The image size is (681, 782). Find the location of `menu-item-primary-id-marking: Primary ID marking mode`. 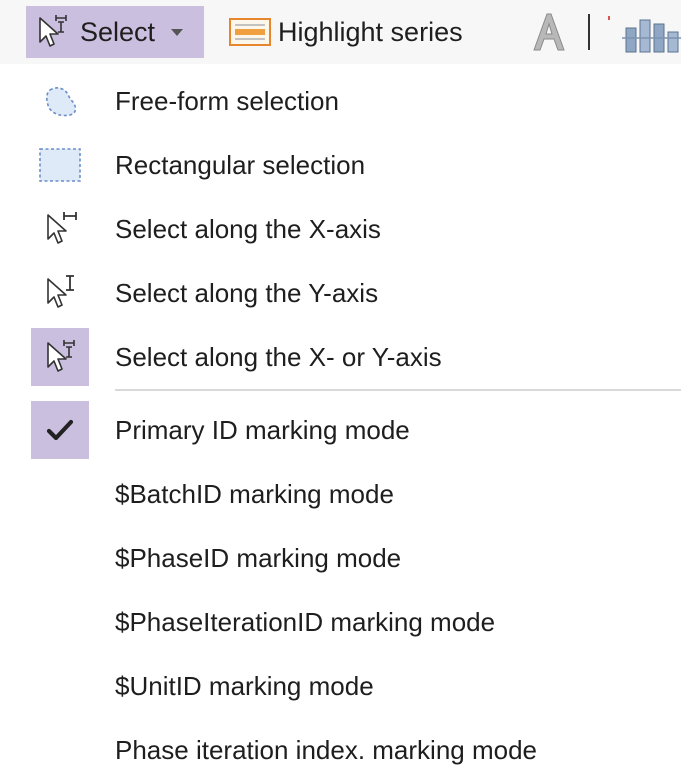

menu-item-primary-id-marking: Primary ID marking mode is located at coordinates (340, 430).